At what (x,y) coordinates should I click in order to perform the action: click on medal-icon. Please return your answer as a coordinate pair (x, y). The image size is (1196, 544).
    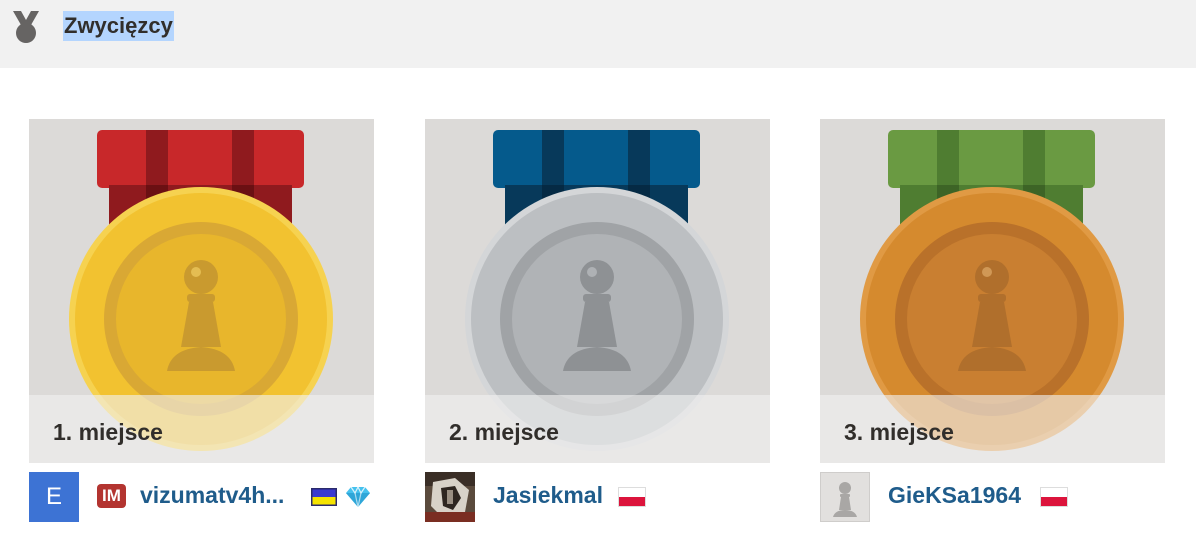
    Looking at the image, I should click on (26, 27).